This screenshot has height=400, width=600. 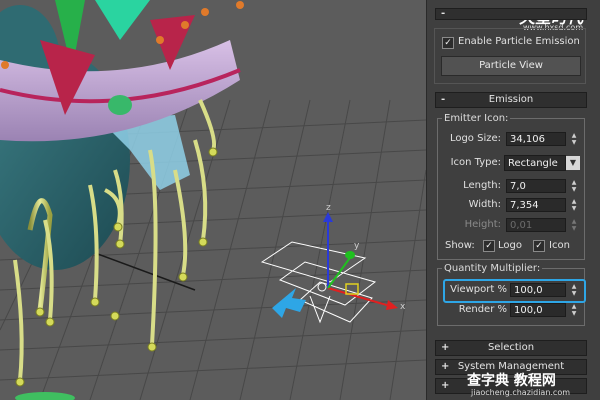 I want to click on rollout-top-header: -, so click(x=511, y=14).